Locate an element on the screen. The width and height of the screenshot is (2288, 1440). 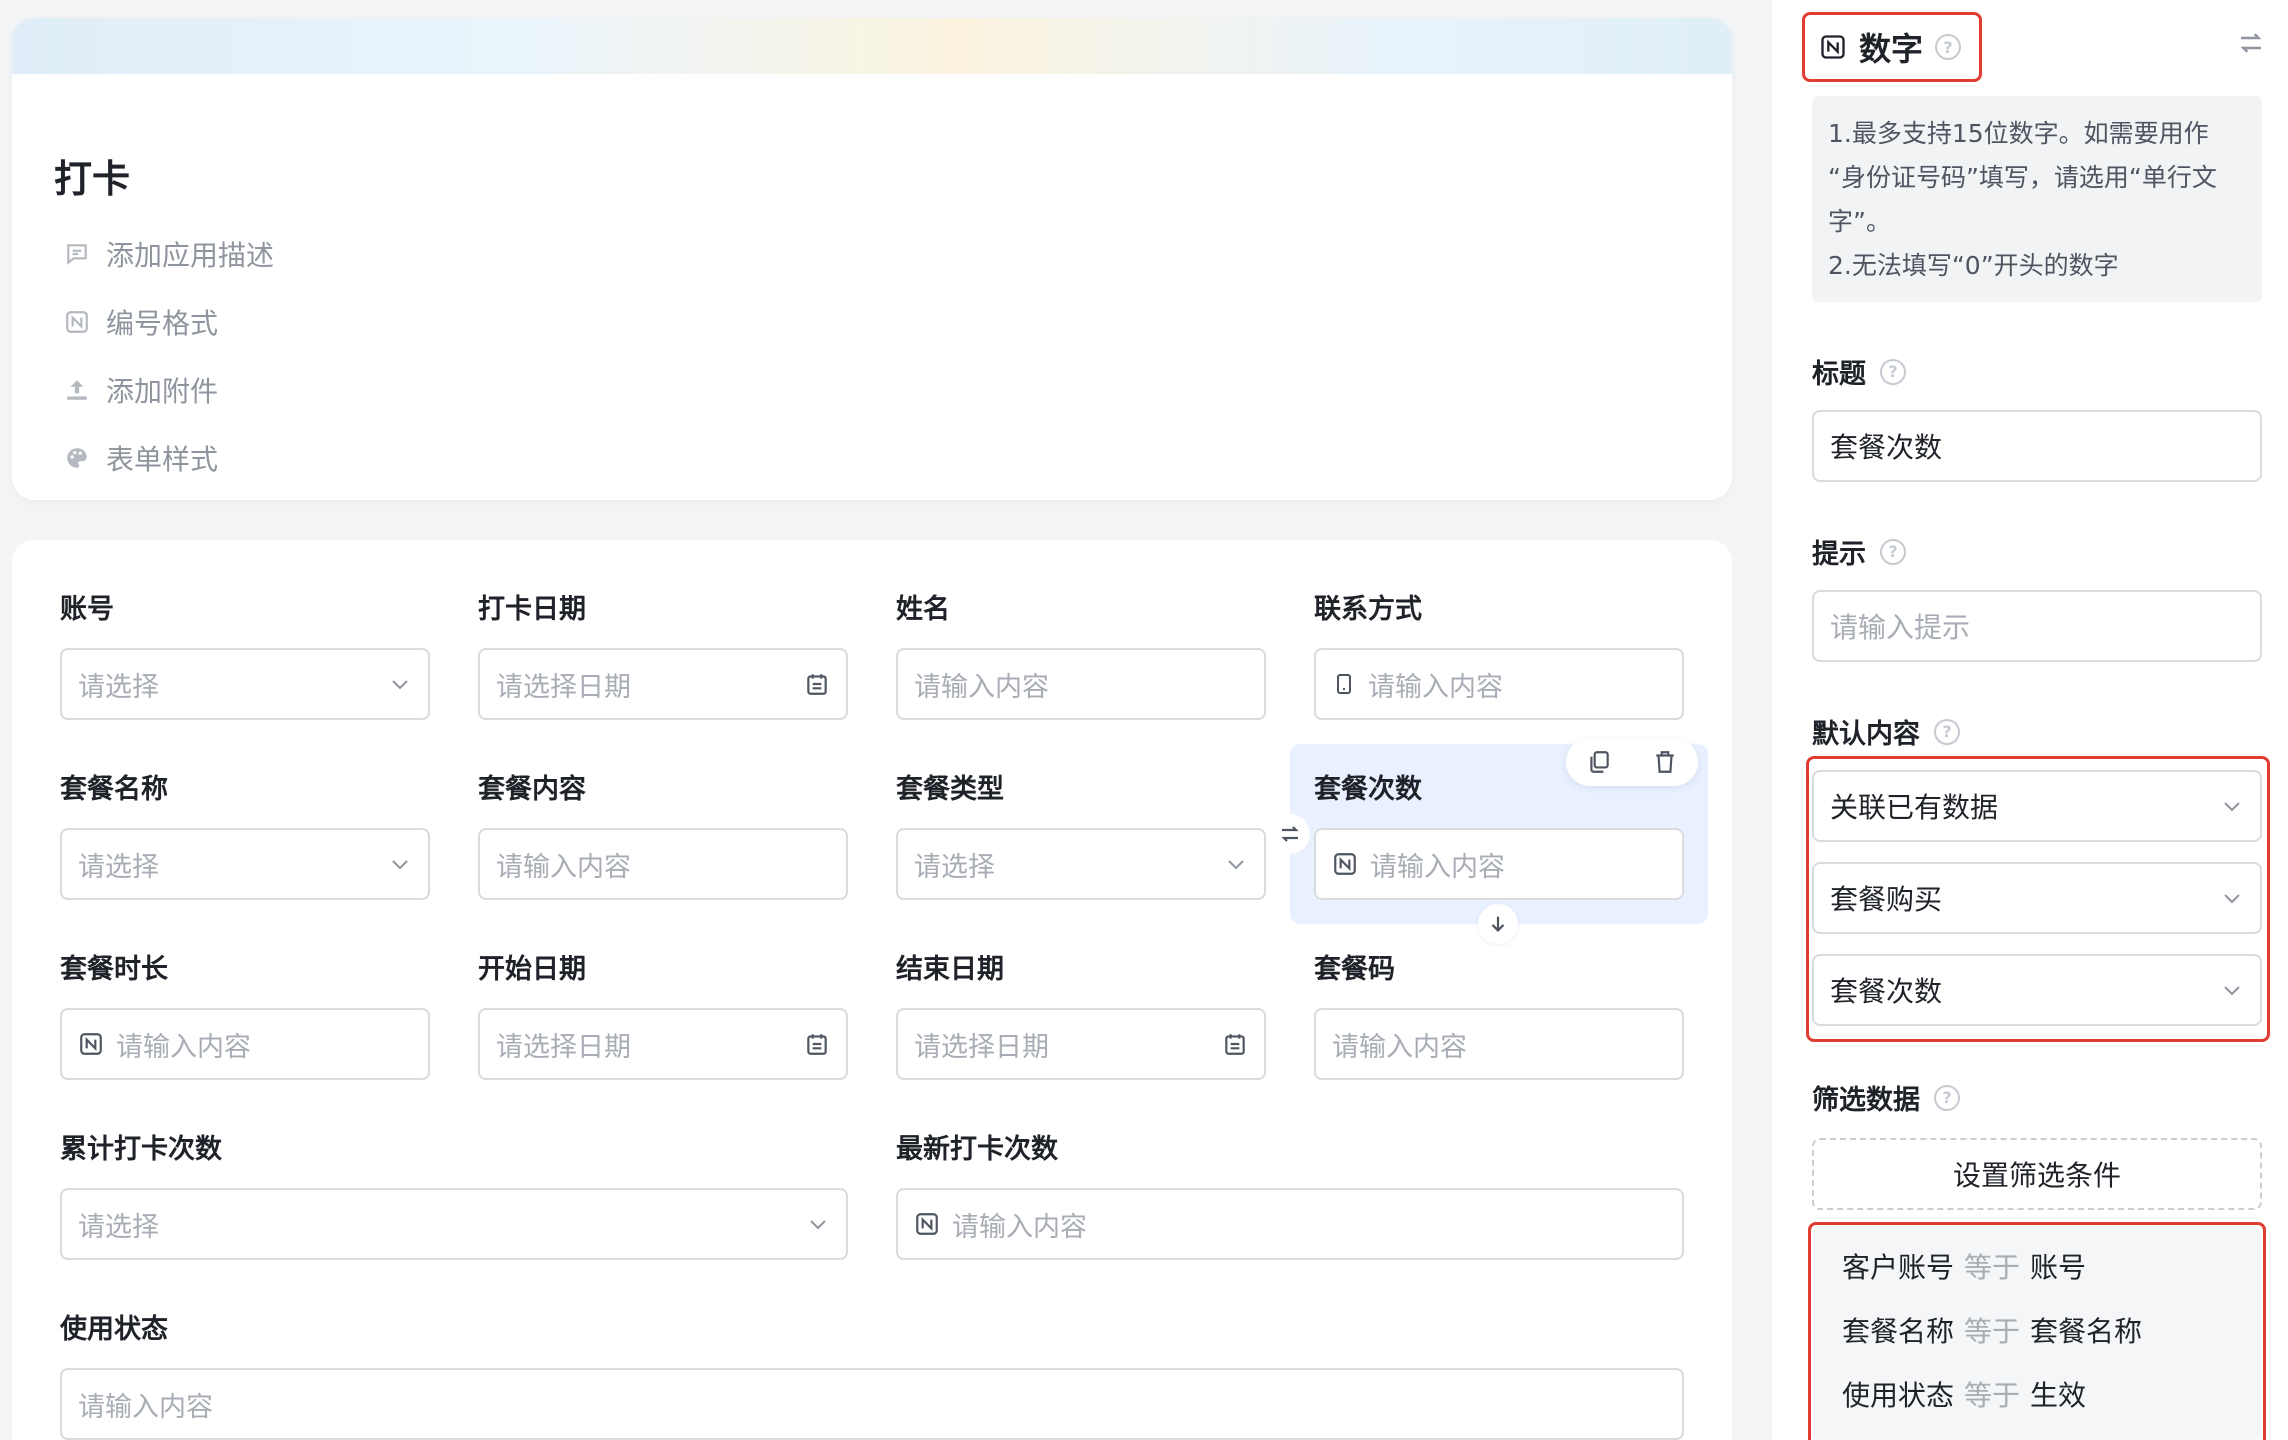
field-type-header: 数字 ? is located at coordinates (1892, 47).